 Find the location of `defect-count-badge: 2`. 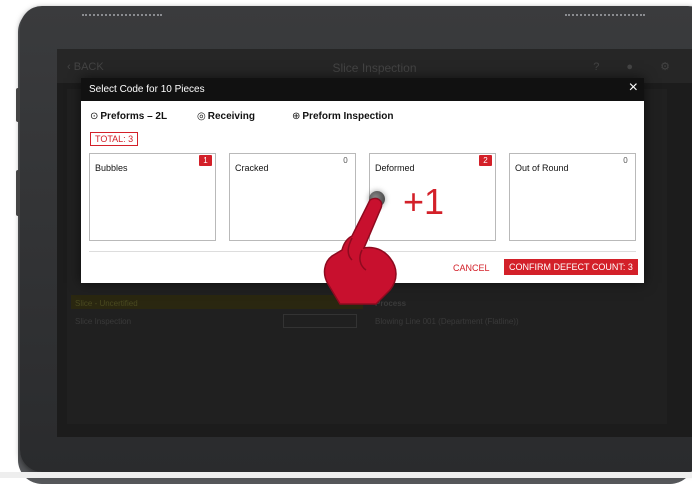

defect-count-badge: 2 is located at coordinates (485, 160).